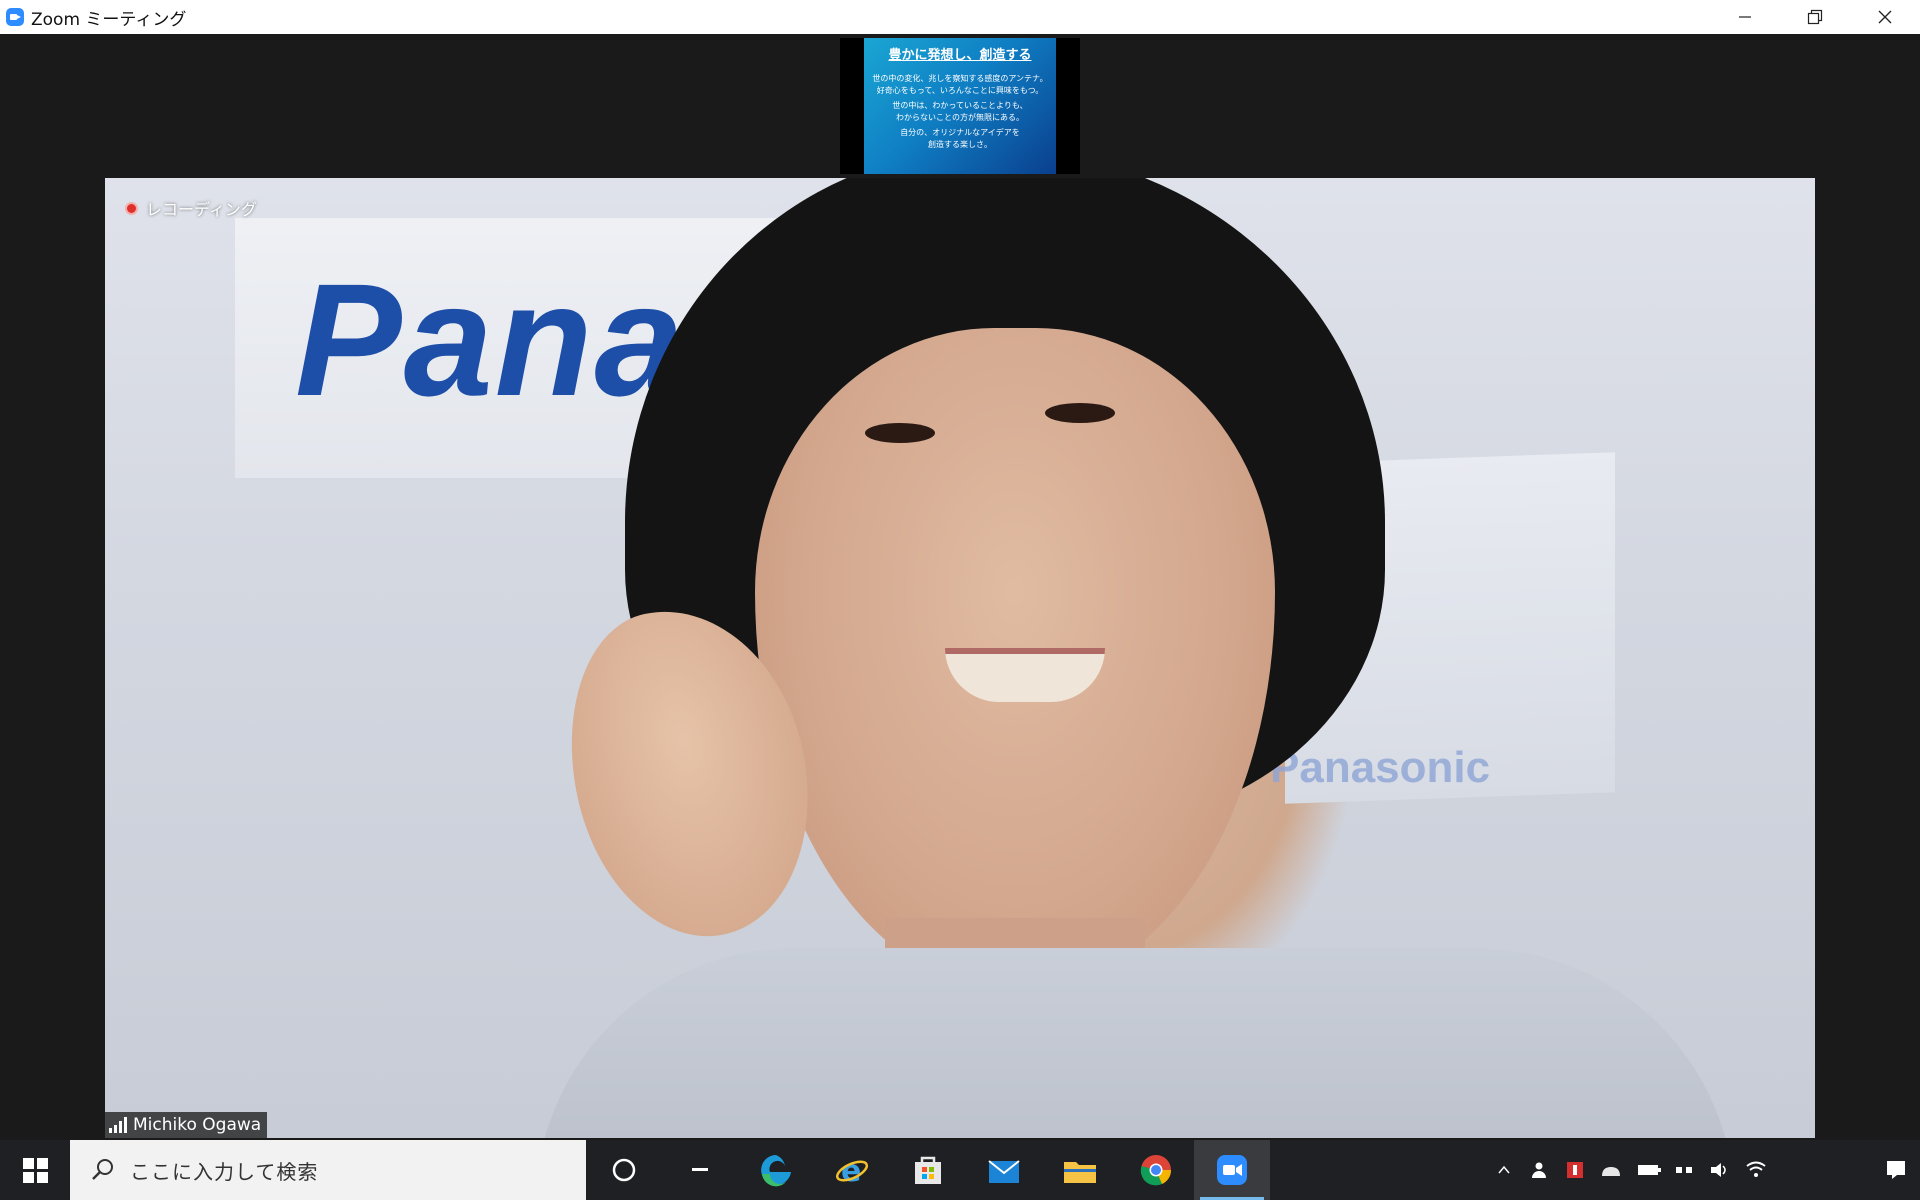  I want to click on ime-tray-button, so click(1685, 1170).